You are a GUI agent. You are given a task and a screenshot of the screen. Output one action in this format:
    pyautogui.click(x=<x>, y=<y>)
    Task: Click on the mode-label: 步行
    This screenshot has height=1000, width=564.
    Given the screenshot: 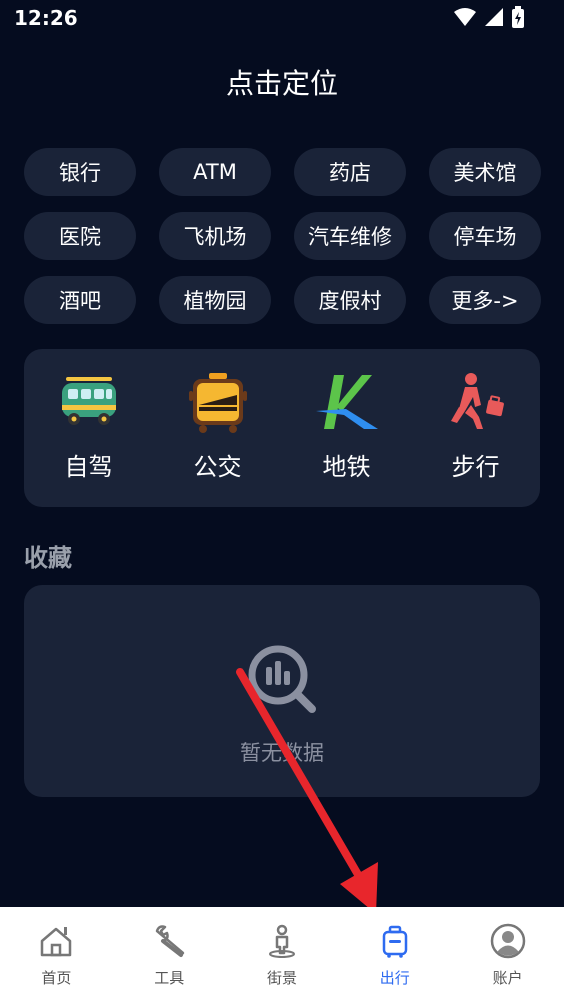 What is the action you would take?
    pyautogui.click(x=475, y=467)
    